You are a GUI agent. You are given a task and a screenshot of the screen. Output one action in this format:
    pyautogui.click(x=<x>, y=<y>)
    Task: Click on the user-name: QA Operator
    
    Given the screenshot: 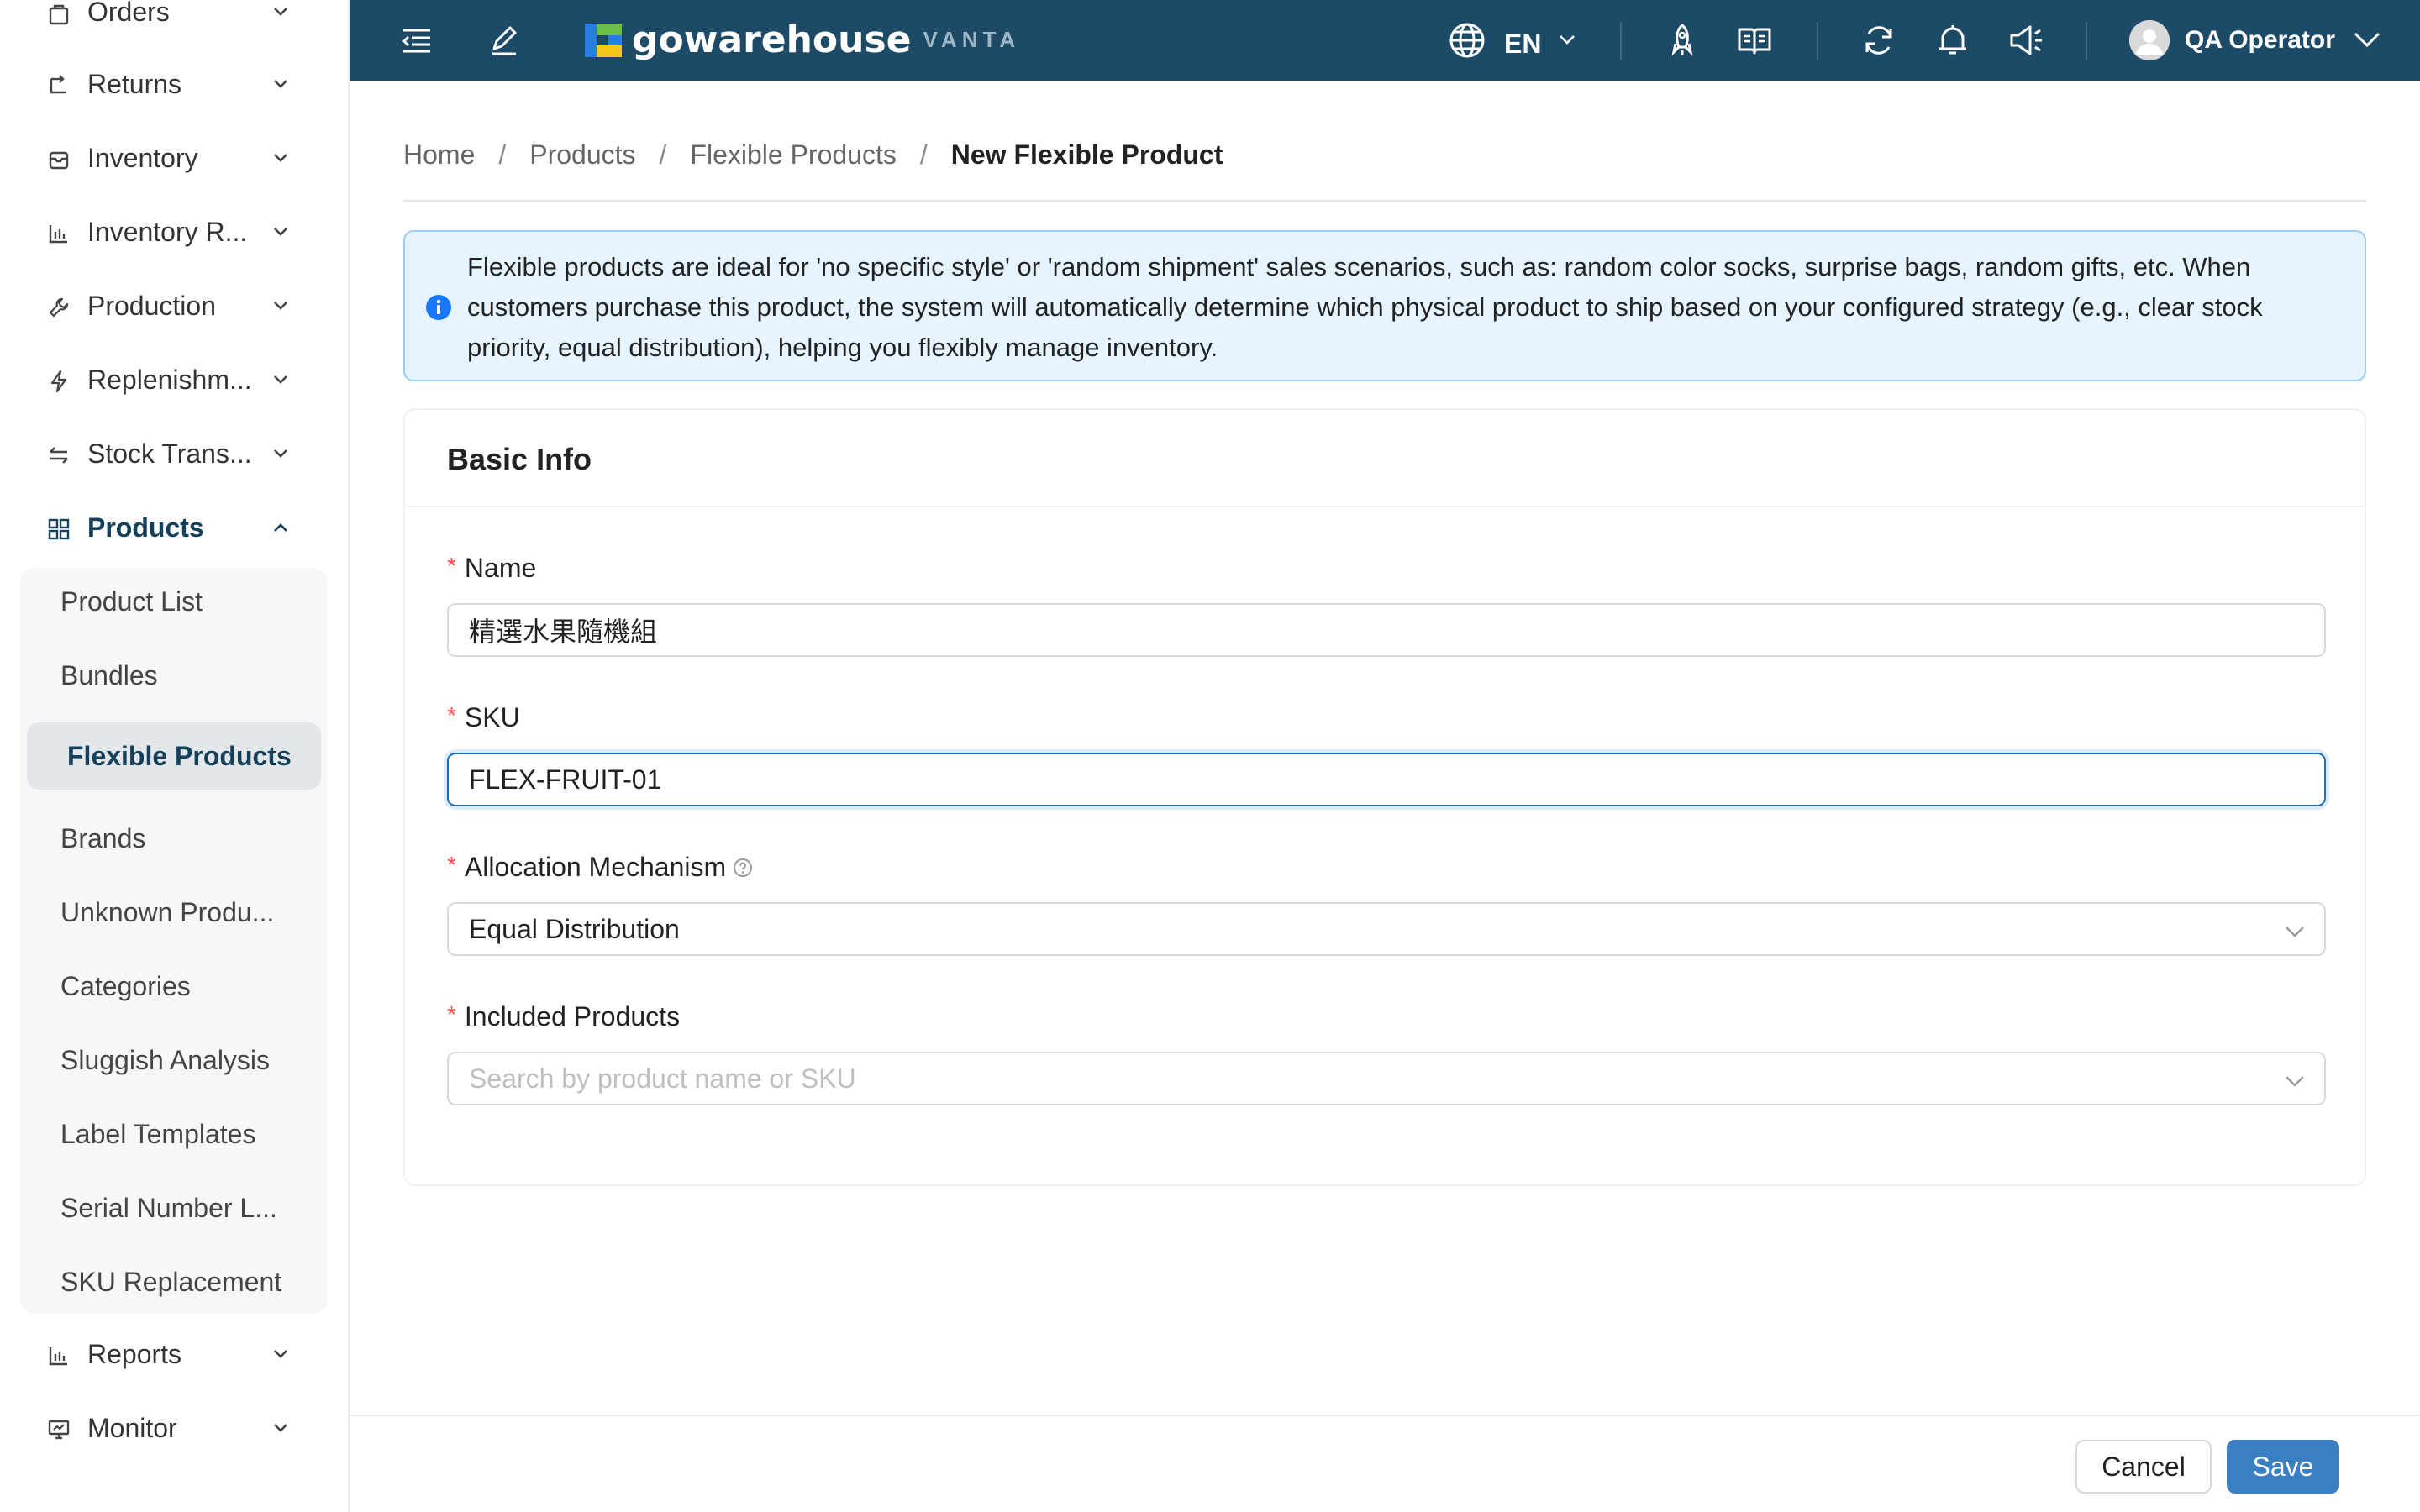 What is the action you would take?
    pyautogui.click(x=2260, y=40)
    